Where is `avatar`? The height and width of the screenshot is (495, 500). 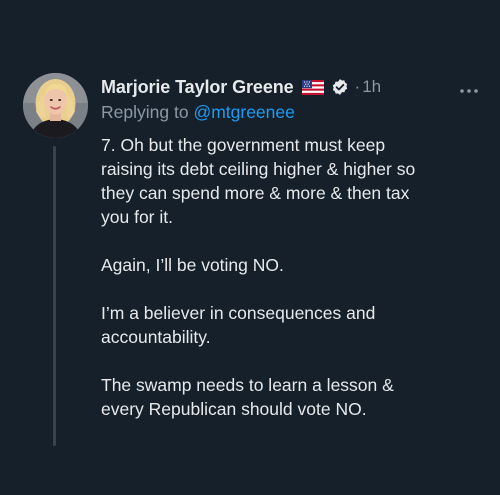
avatar is located at coordinates (55, 105).